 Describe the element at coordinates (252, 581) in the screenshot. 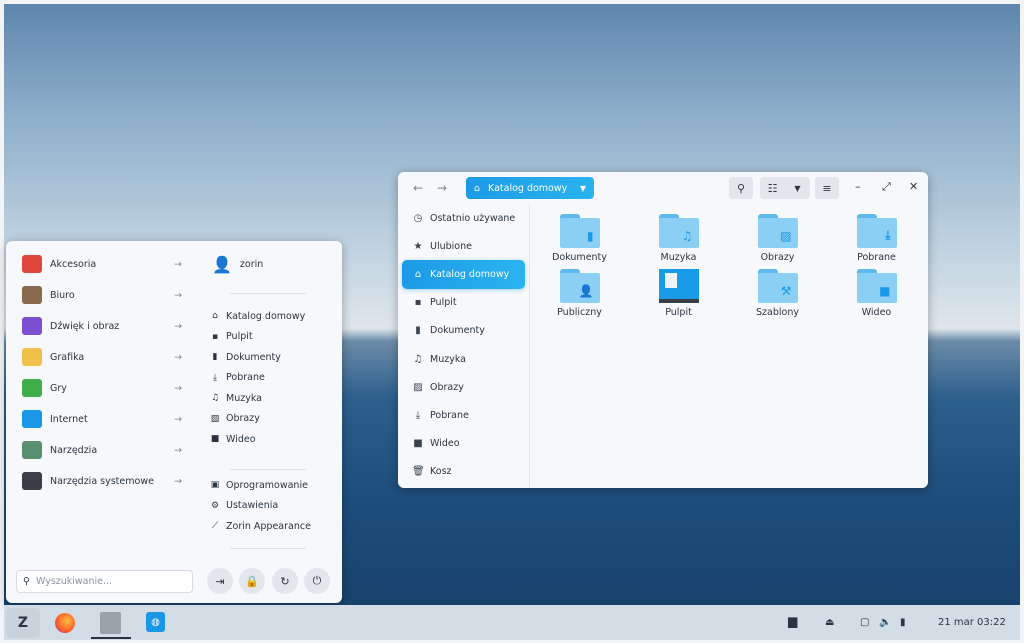

I see `lock-button: 🔒` at that location.